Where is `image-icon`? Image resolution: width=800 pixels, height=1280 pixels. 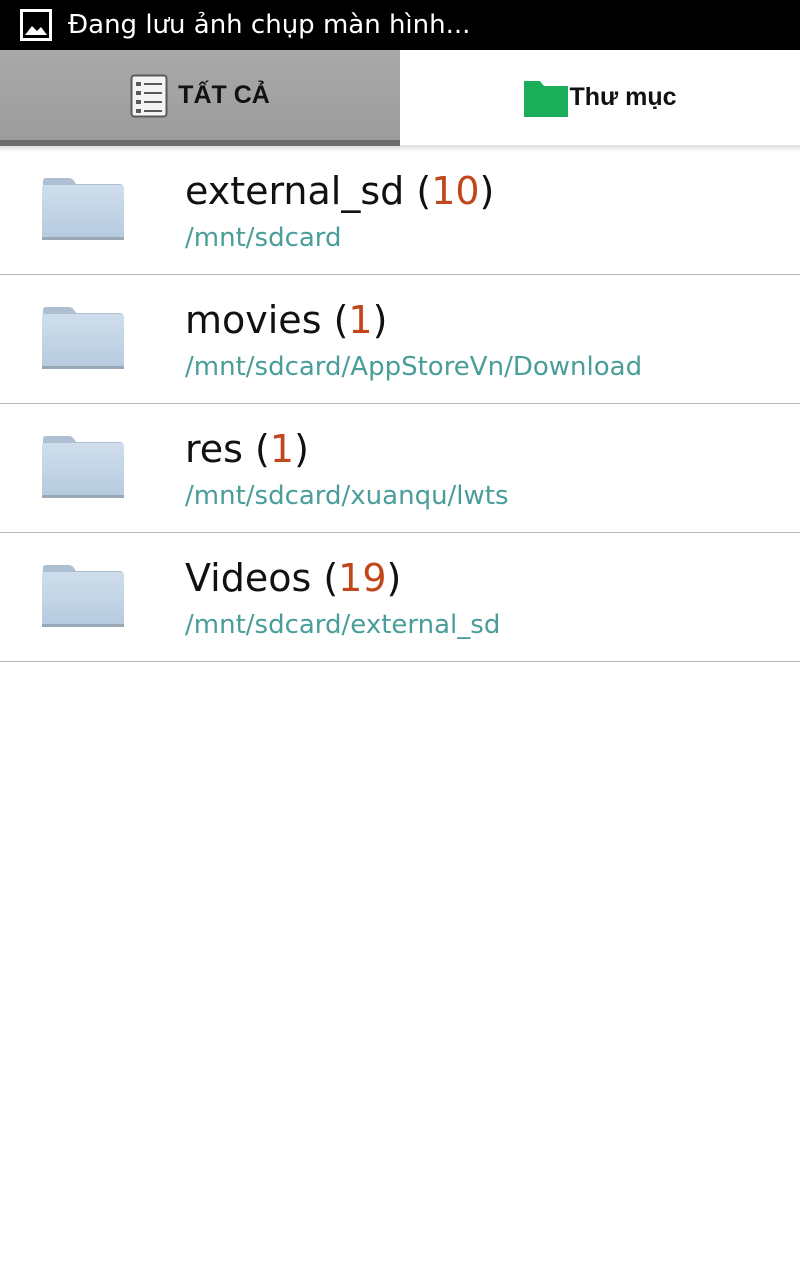
image-icon is located at coordinates (36, 25).